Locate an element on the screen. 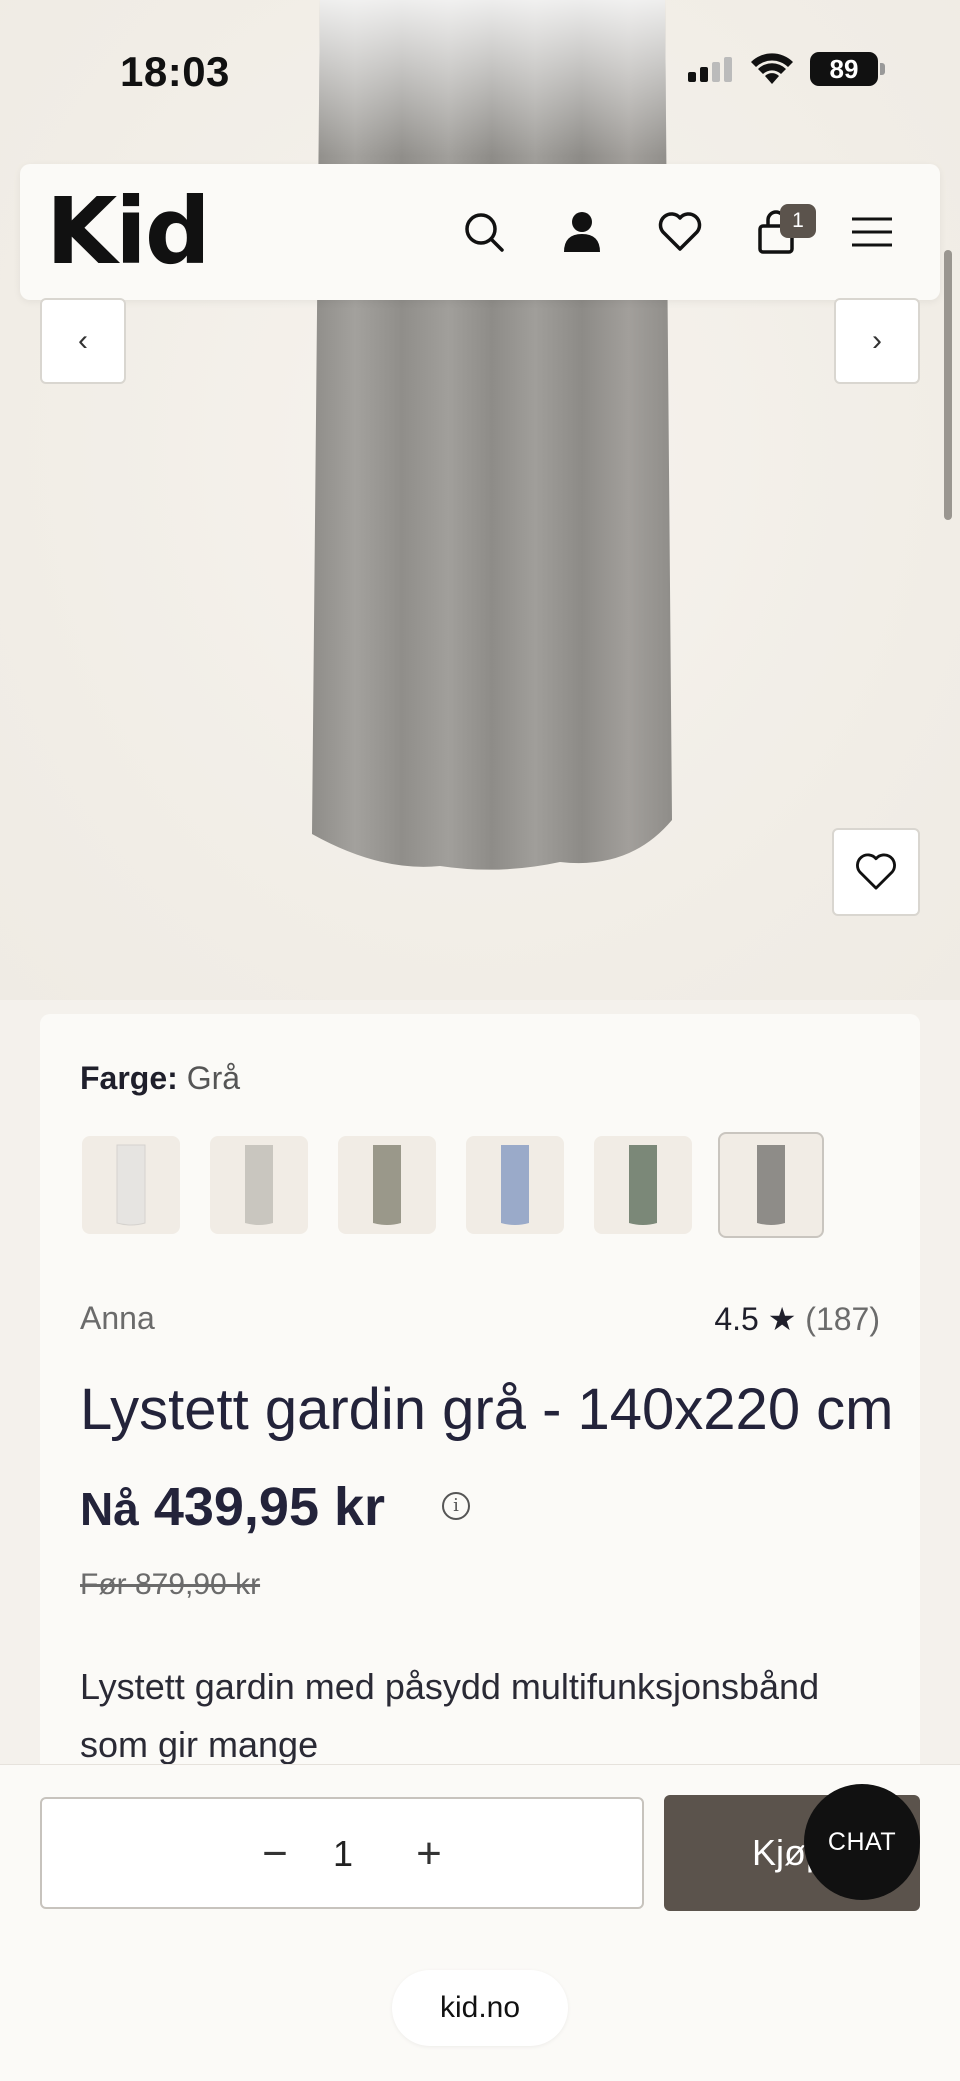 The width and height of the screenshot is (960, 2081). info-icon: i is located at coordinates (456, 1506).